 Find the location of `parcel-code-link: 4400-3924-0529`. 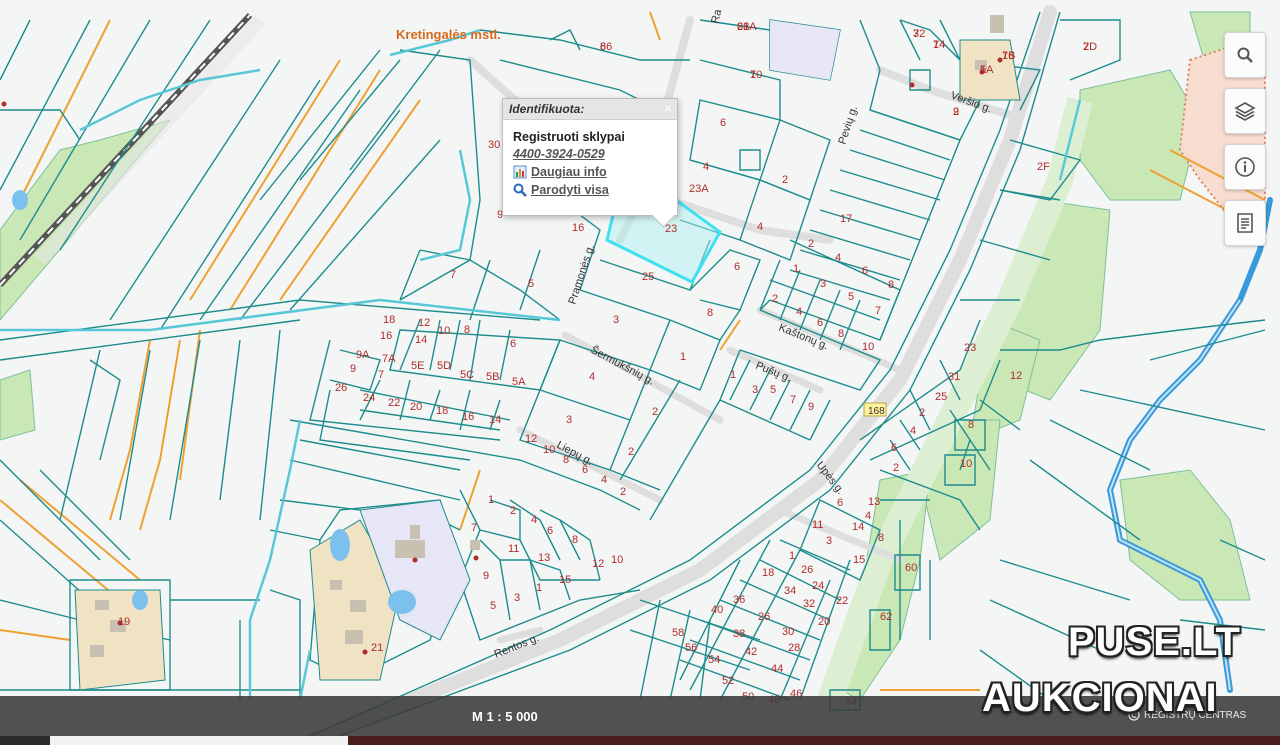

parcel-code-link: 4400-3924-0529 is located at coordinates (590, 152).